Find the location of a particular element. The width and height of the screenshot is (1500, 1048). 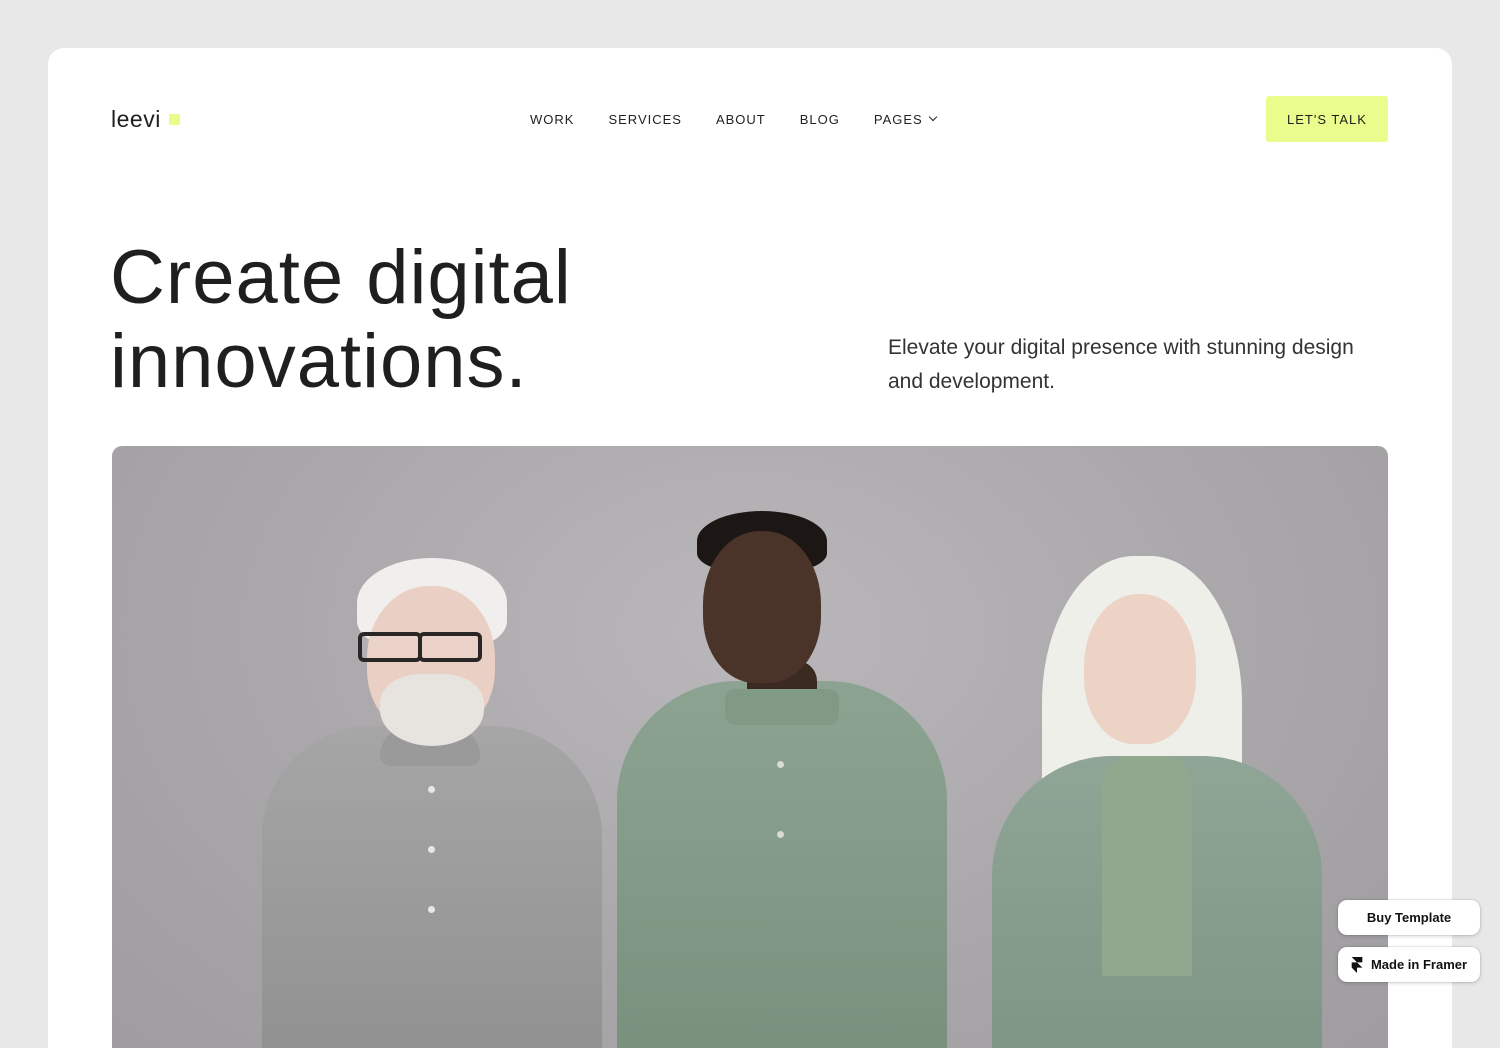

person-right-face is located at coordinates (1140, 669).